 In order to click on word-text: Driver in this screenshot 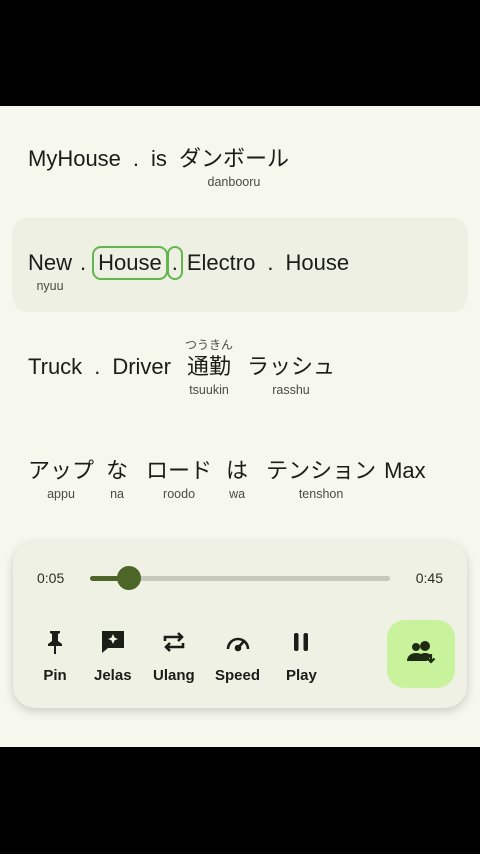, I will do `click(141, 366)`.